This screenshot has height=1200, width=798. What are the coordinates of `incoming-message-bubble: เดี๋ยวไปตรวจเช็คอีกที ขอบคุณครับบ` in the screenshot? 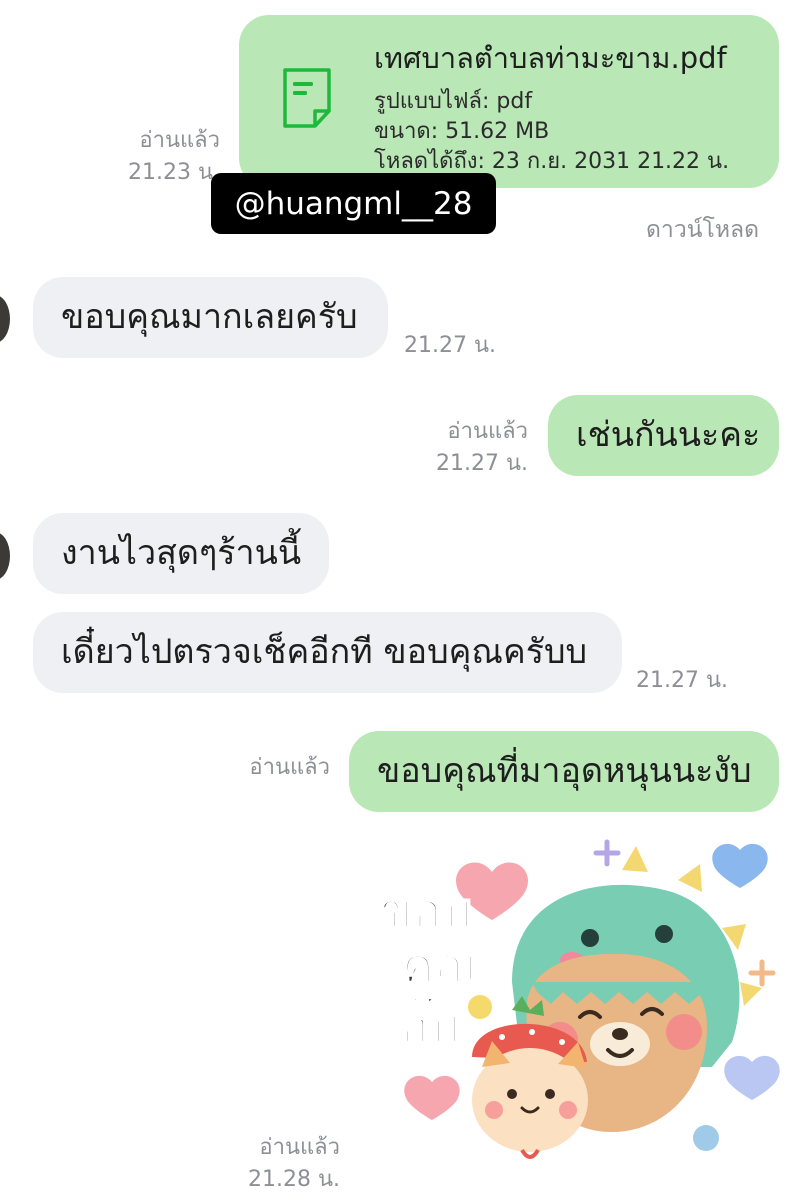 It's located at (327, 652).